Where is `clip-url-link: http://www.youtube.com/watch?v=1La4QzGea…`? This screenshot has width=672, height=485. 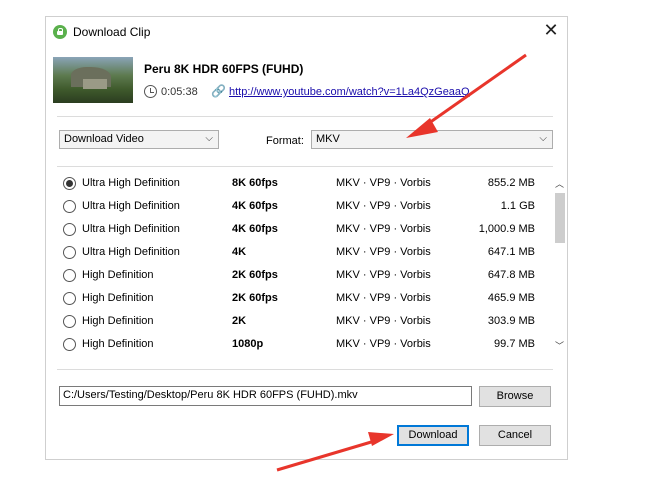 clip-url-link: http://www.youtube.com/watch?v=1La4QzGea… is located at coordinates (350, 92).